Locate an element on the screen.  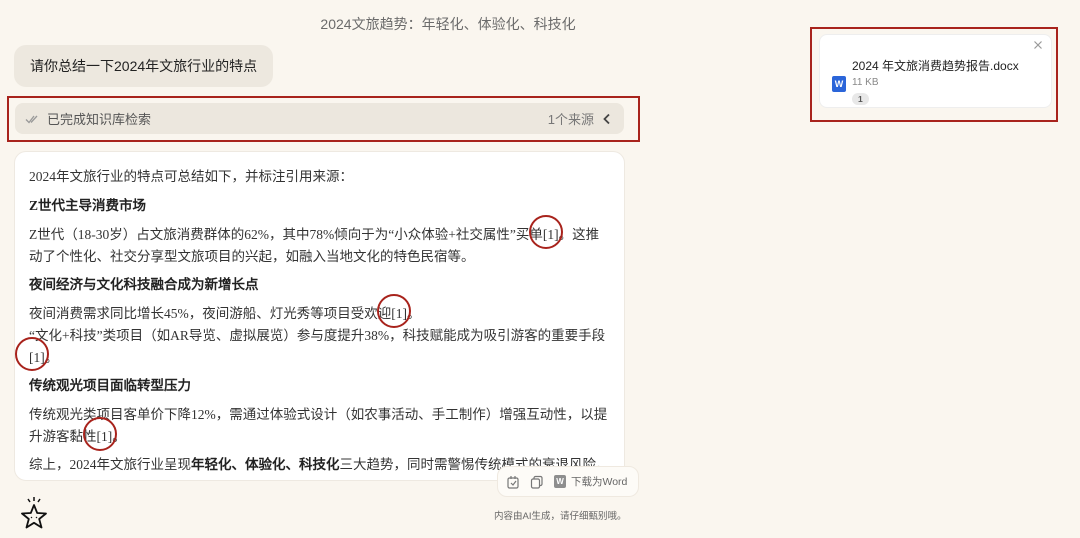
double-check-icon is located at coordinates (31, 119).